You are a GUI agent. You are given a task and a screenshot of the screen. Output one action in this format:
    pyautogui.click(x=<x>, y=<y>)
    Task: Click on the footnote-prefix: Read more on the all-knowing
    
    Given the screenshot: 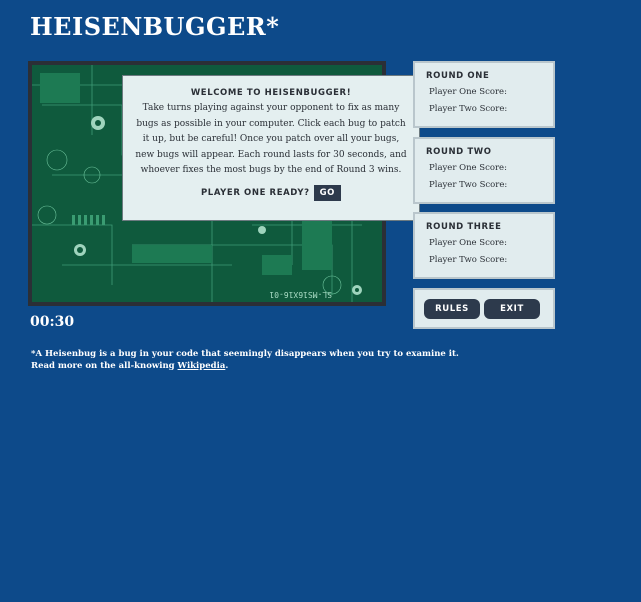 What is the action you would take?
    pyautogui.click(x=104, y=366)
    